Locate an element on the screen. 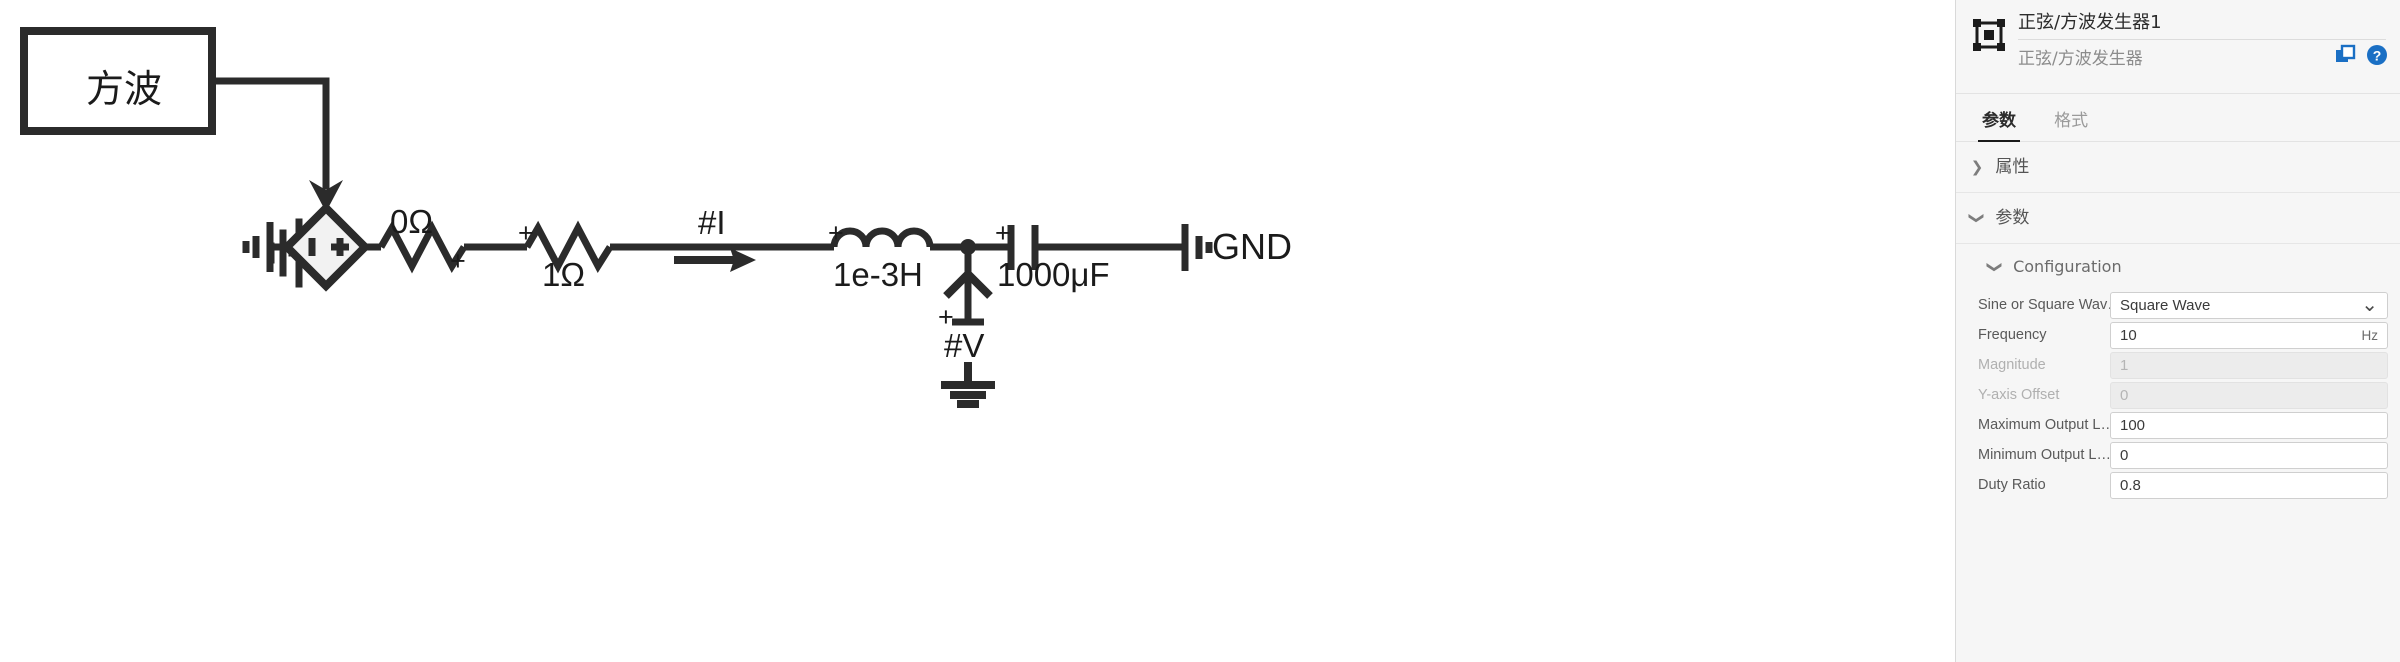  capacitor-label: 1000μF is located at coordinates (1053, 274).